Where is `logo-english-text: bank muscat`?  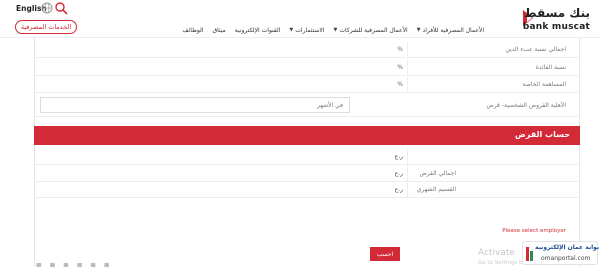 logo-english-text: bank muscat is located at coordinates (556, 27).